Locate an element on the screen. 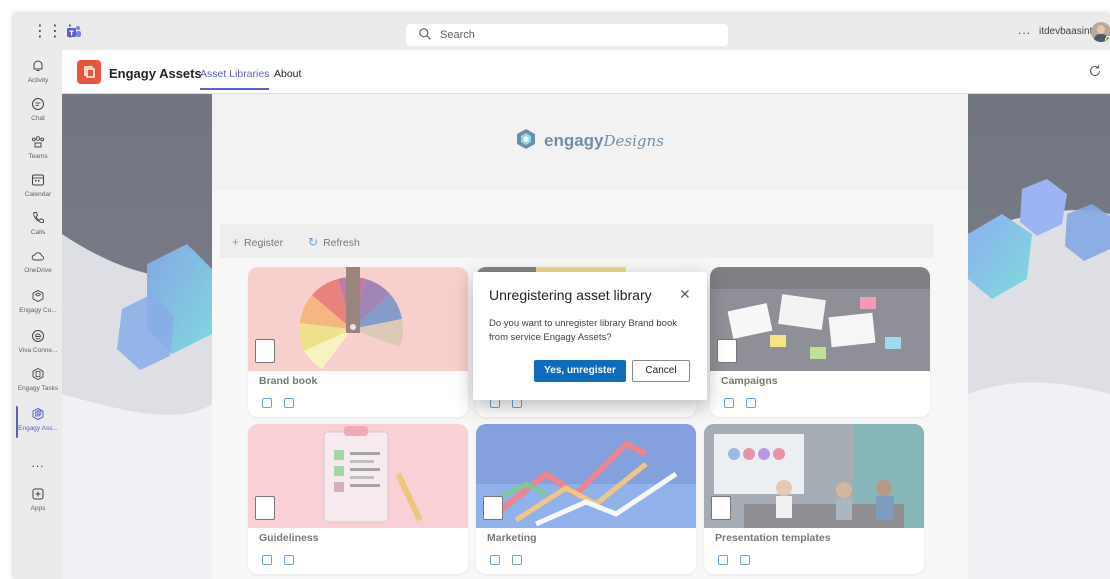 The image size is (1110, 579). close-icon: ✕ is located at coordinates (685, 294).